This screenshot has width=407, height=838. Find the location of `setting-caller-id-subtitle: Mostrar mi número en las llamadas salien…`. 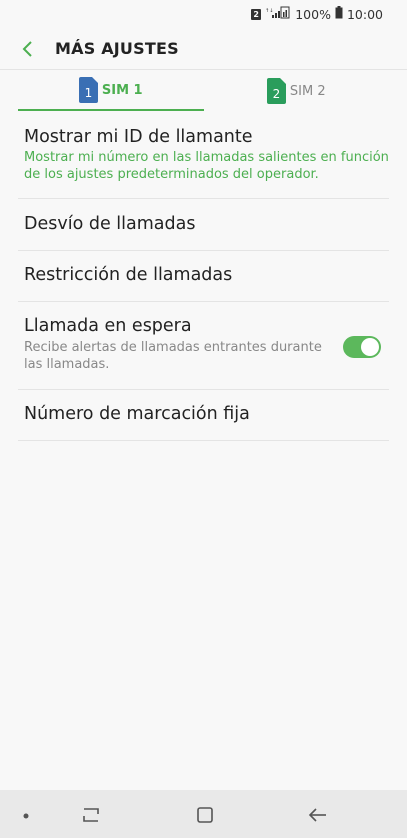

setting-caller-id-subtitle: Mostrar mi número en las llamadas salien… is located at coordinates (206, 166).